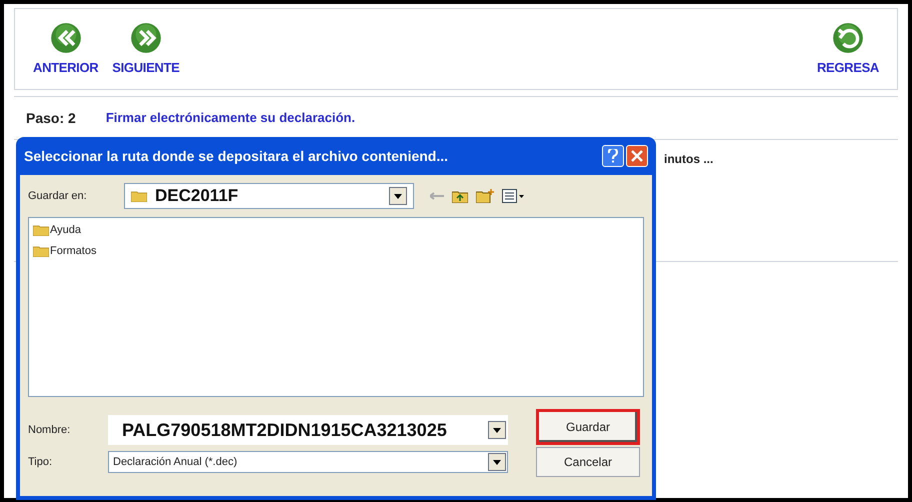 This screenshot has width=912, height=502. What do you see at coordinates (146, 38) in the screenshot?
I see `fast-forward-icon` at bounding box center [146, 38].